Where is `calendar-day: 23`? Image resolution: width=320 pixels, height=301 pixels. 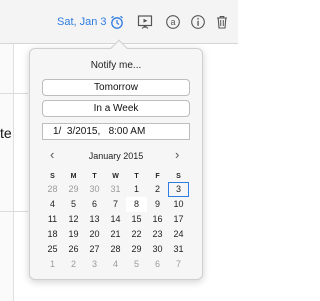
calendar-day: 23 is located at coordinates (157, 234).